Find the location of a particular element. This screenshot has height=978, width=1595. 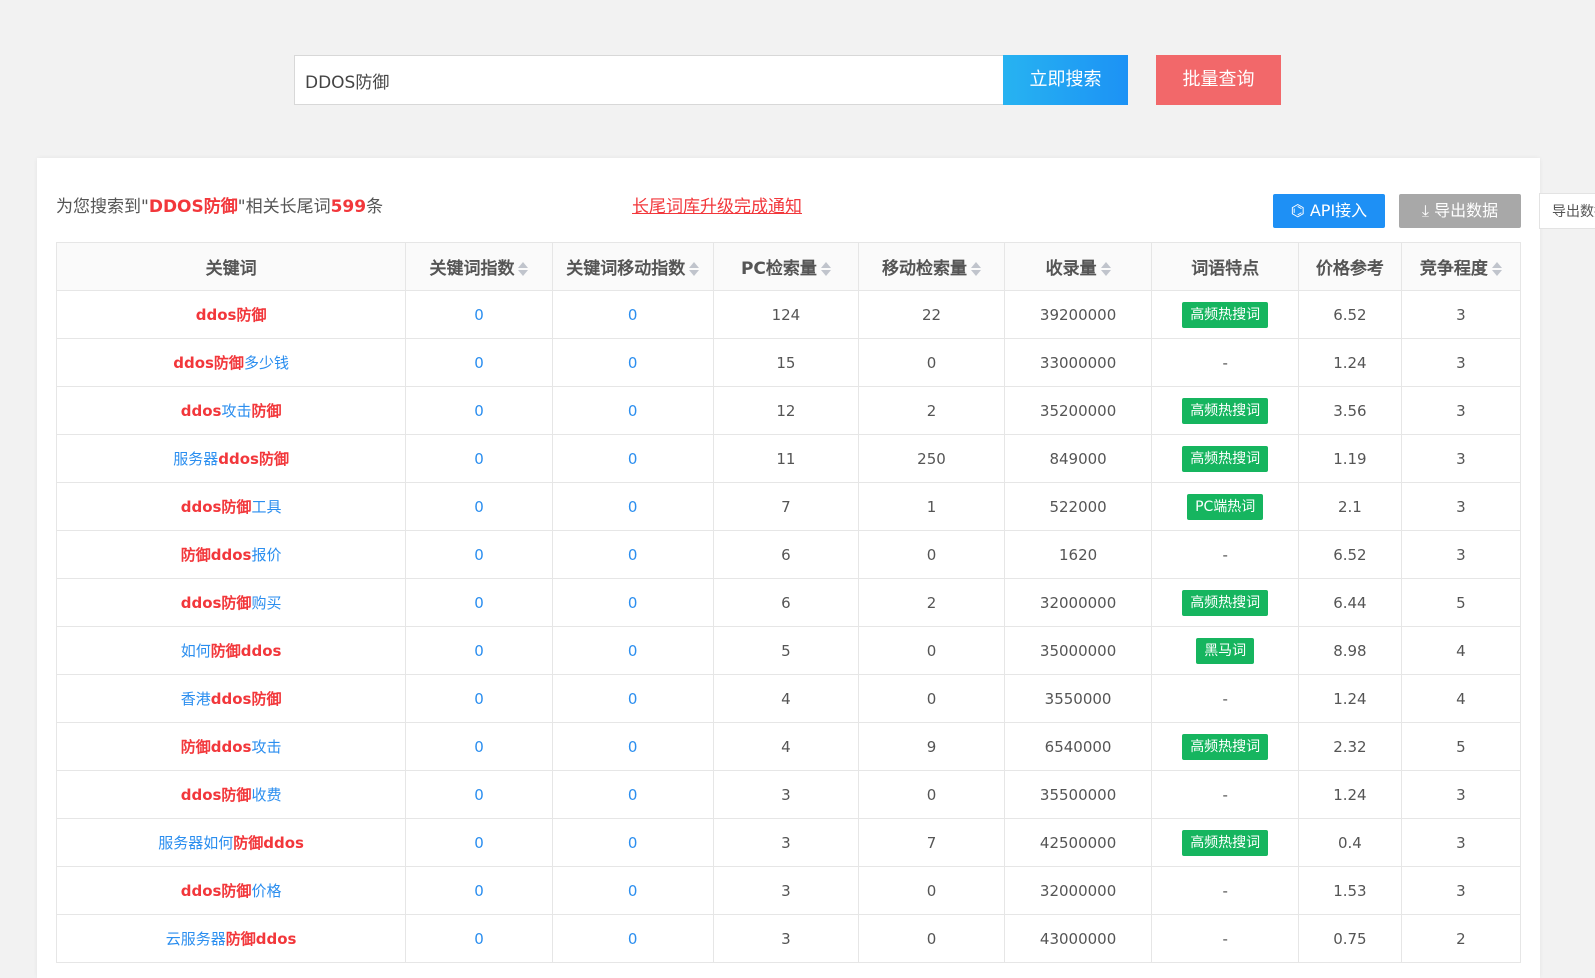

api-button: ⌬ API接入 is located at coordinates (1329, 211).